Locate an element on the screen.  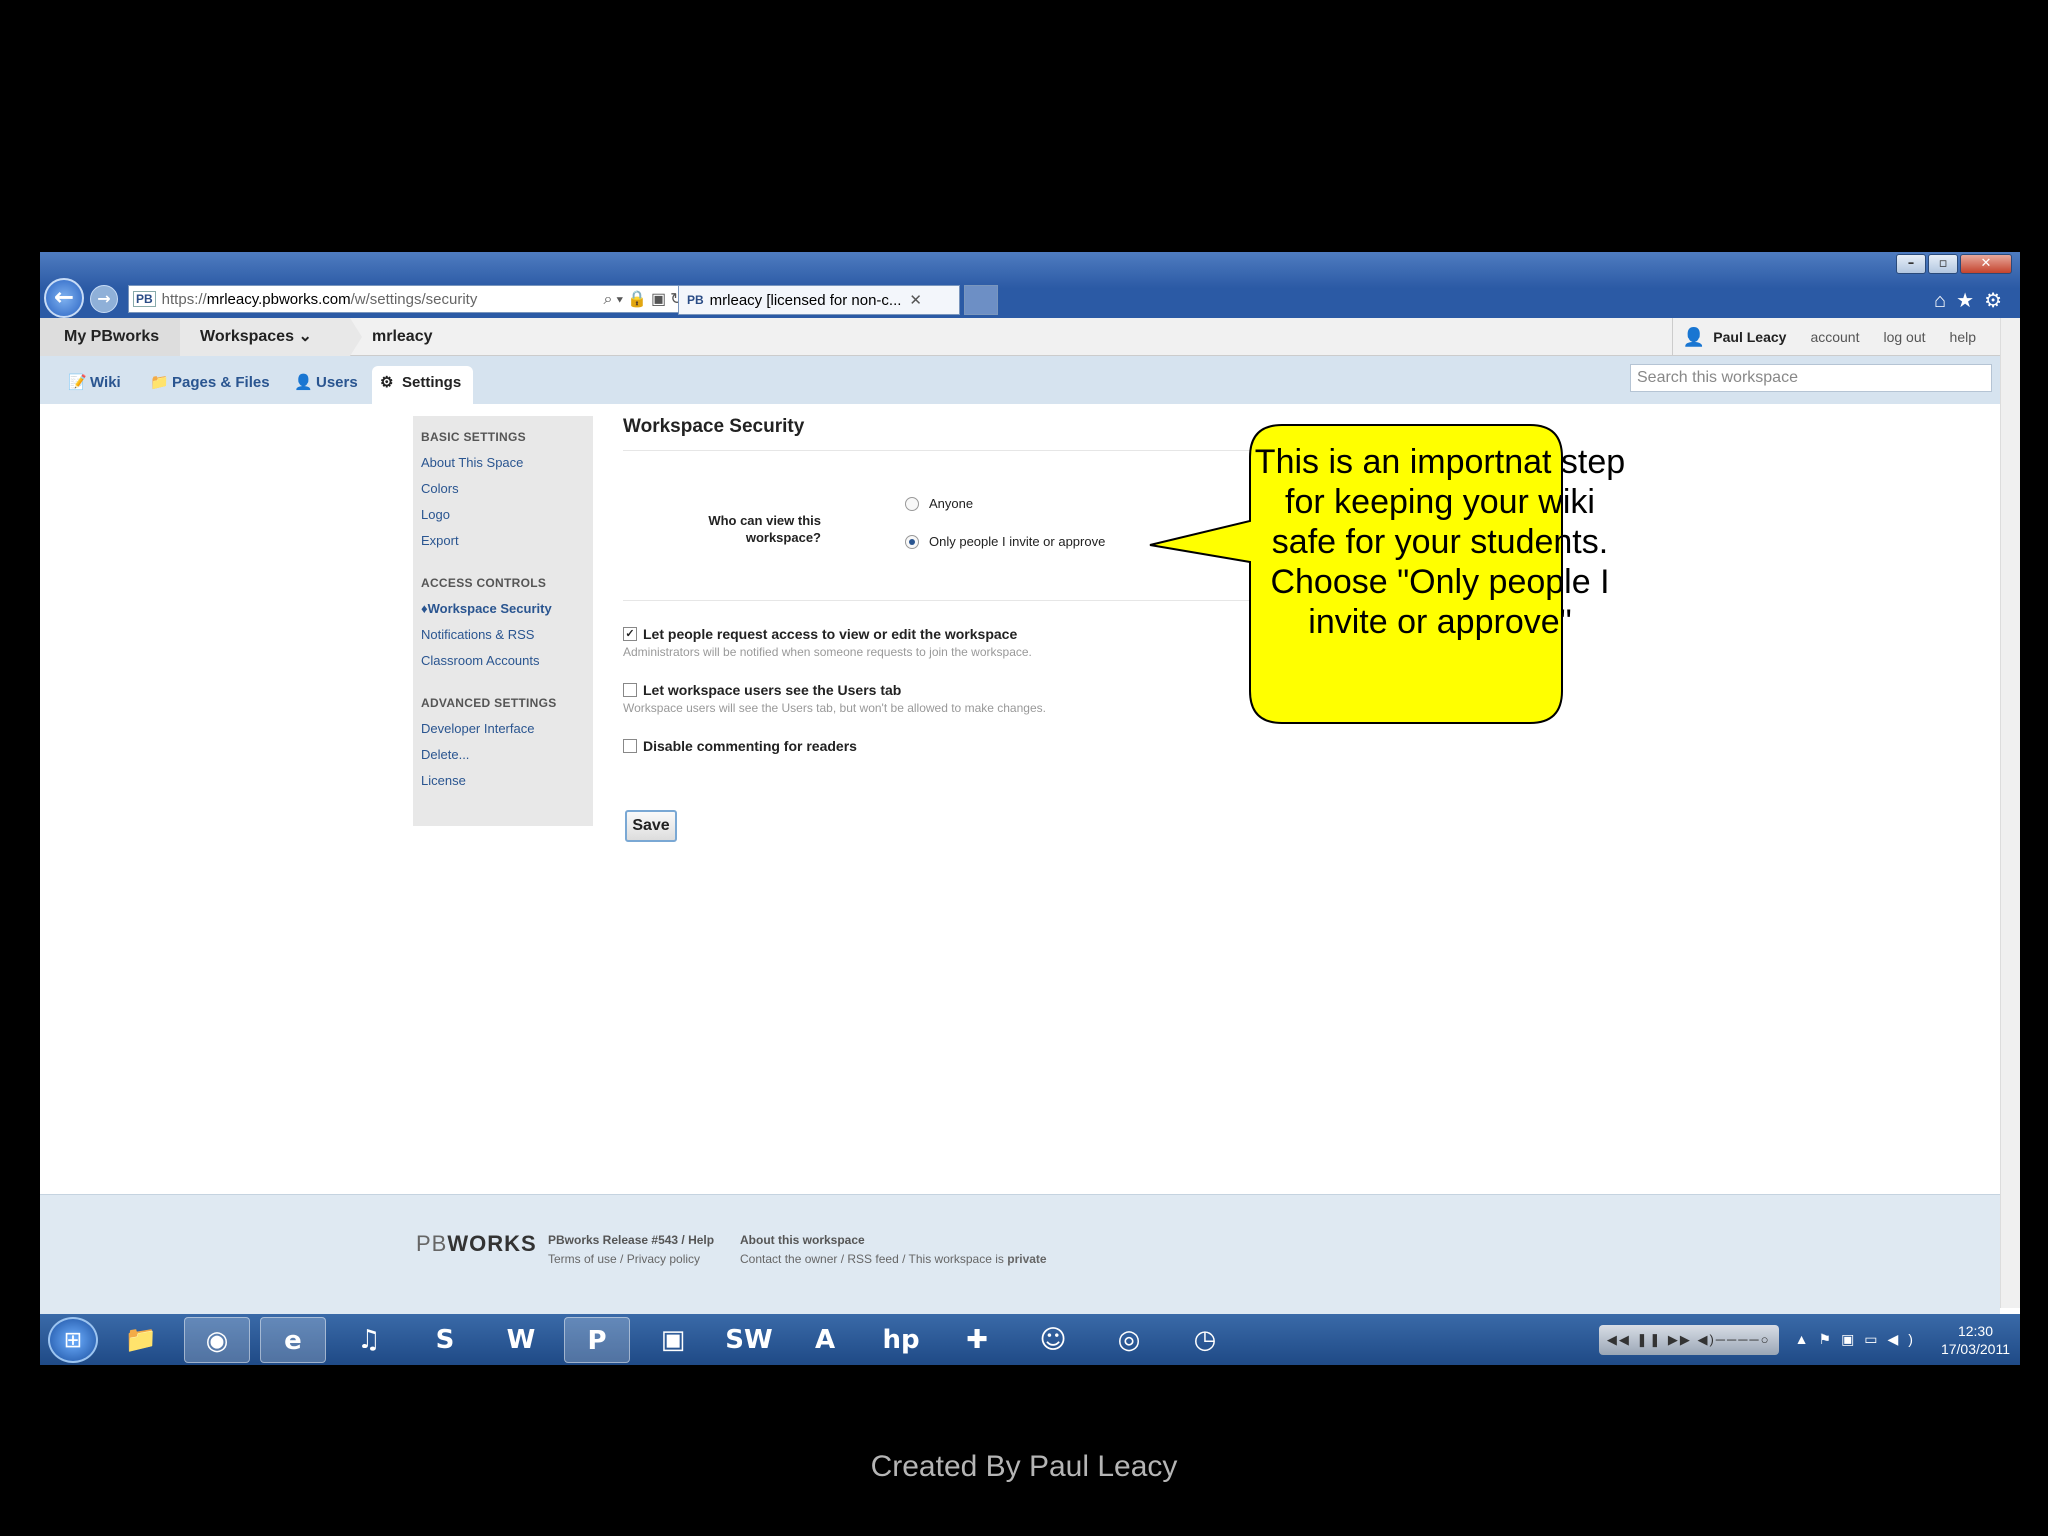
tools-gear-icon: ⚙ is located at coordinates (1998, 301).